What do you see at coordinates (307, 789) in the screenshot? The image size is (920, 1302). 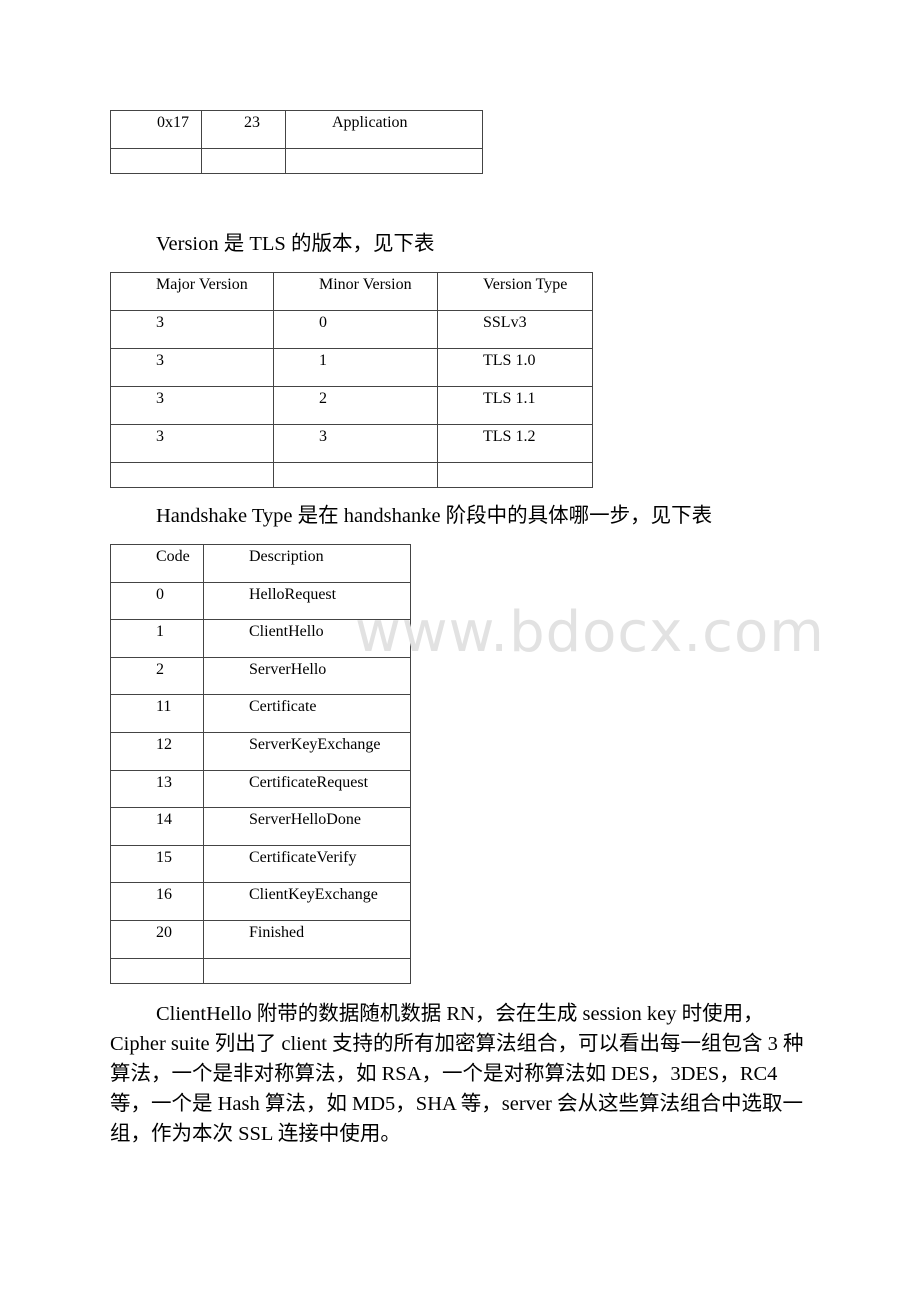 I see `table-cell: CertificateRequest` at bounding box center [307, 789].